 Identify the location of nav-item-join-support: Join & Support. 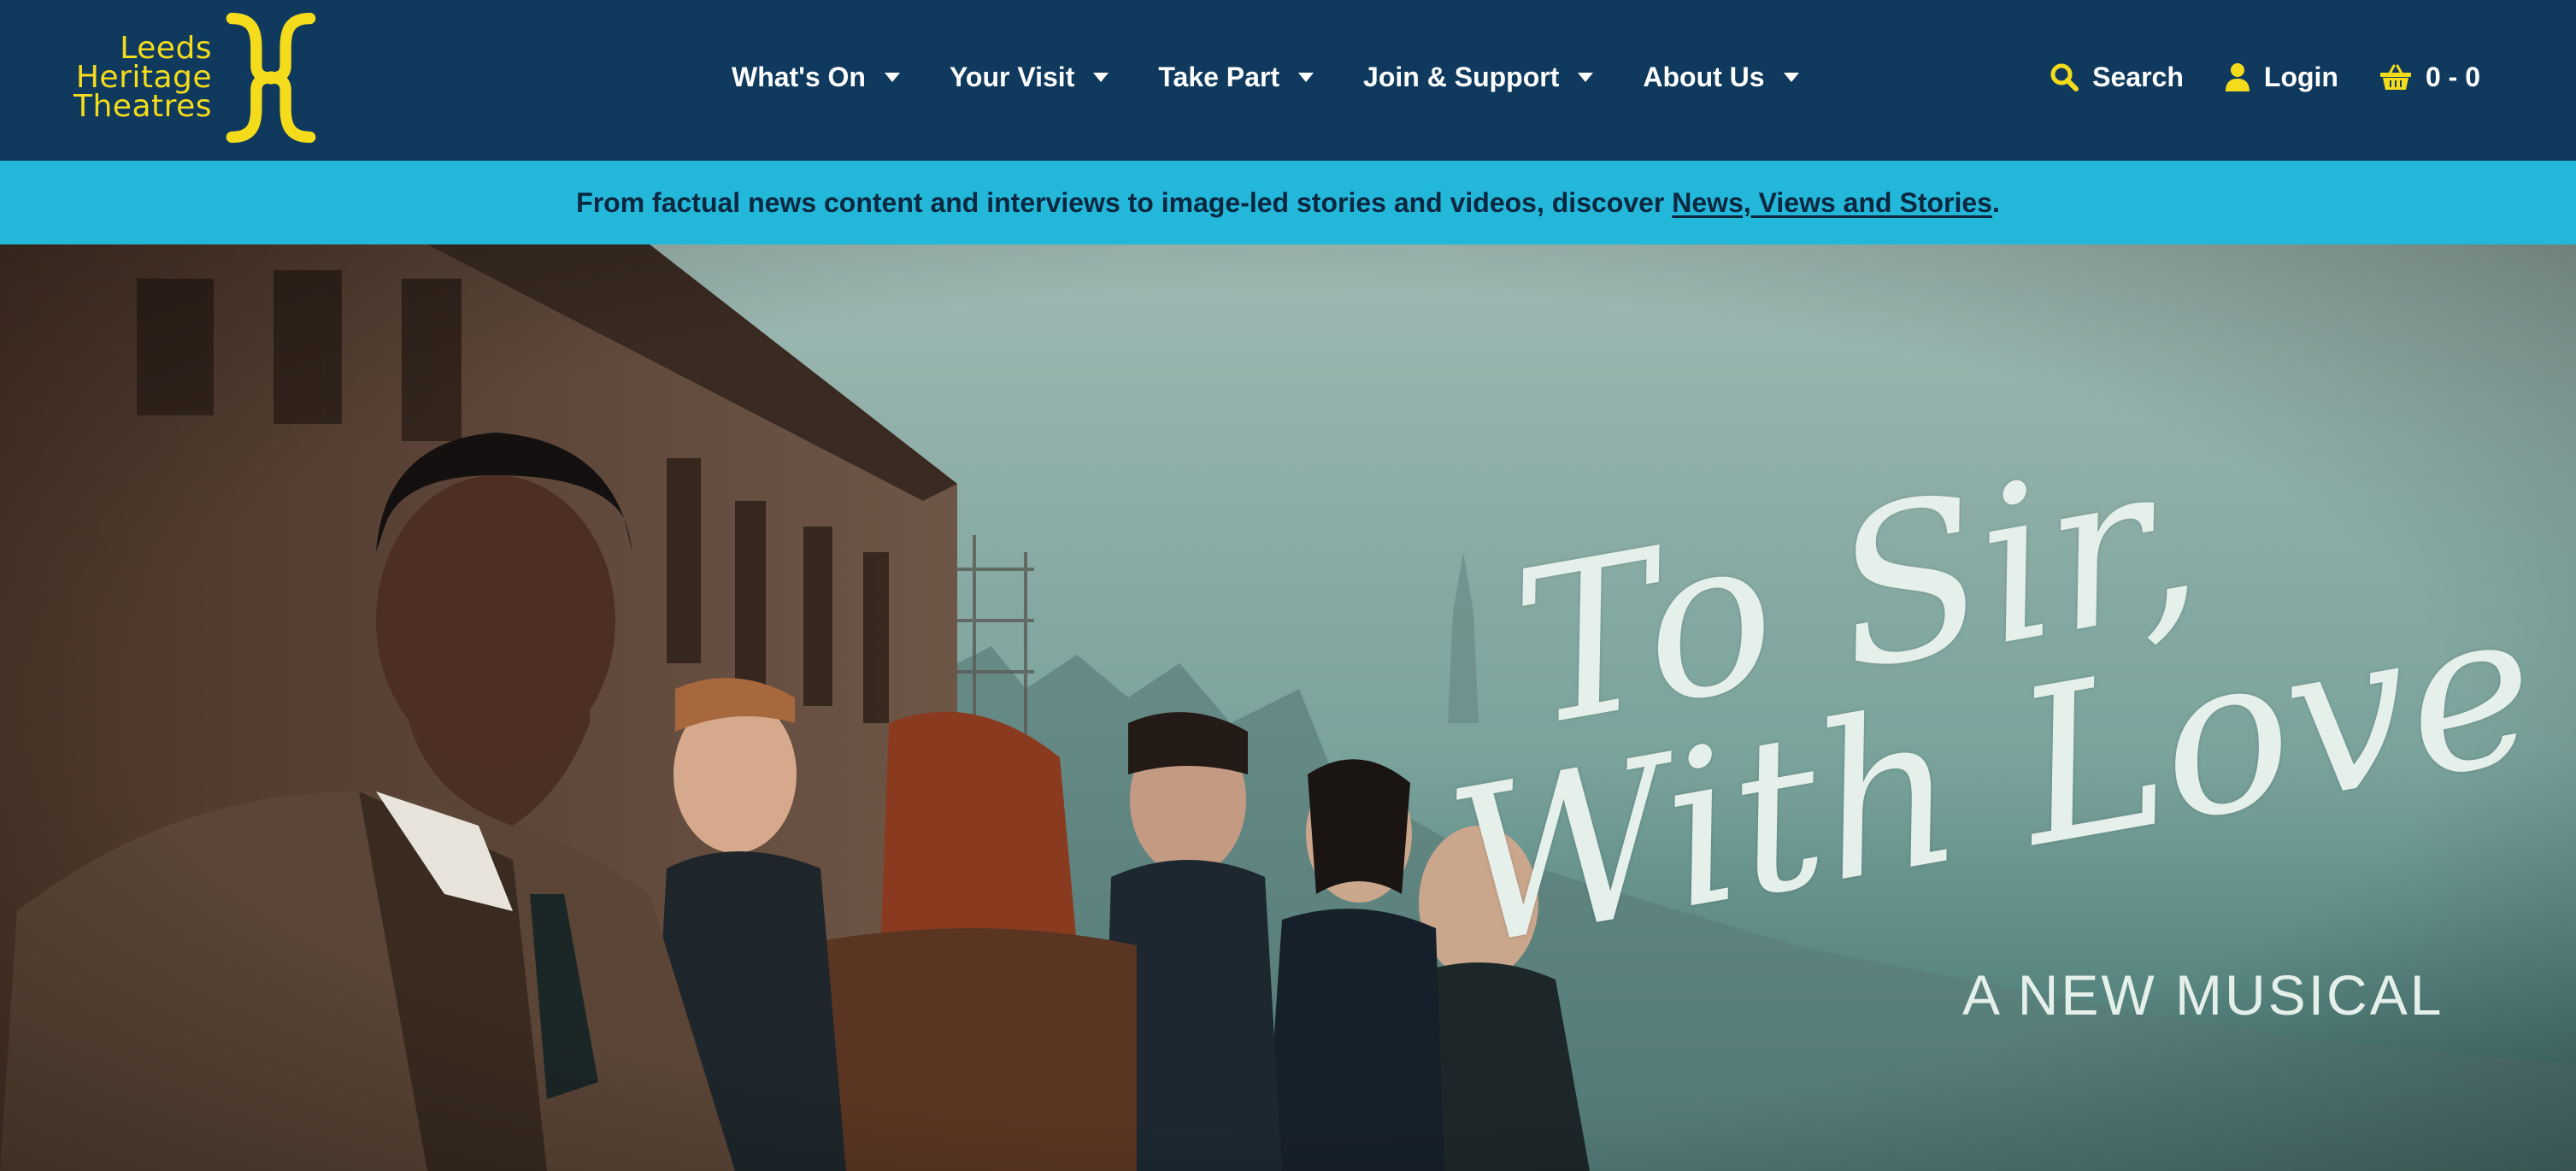
(1478, 77).